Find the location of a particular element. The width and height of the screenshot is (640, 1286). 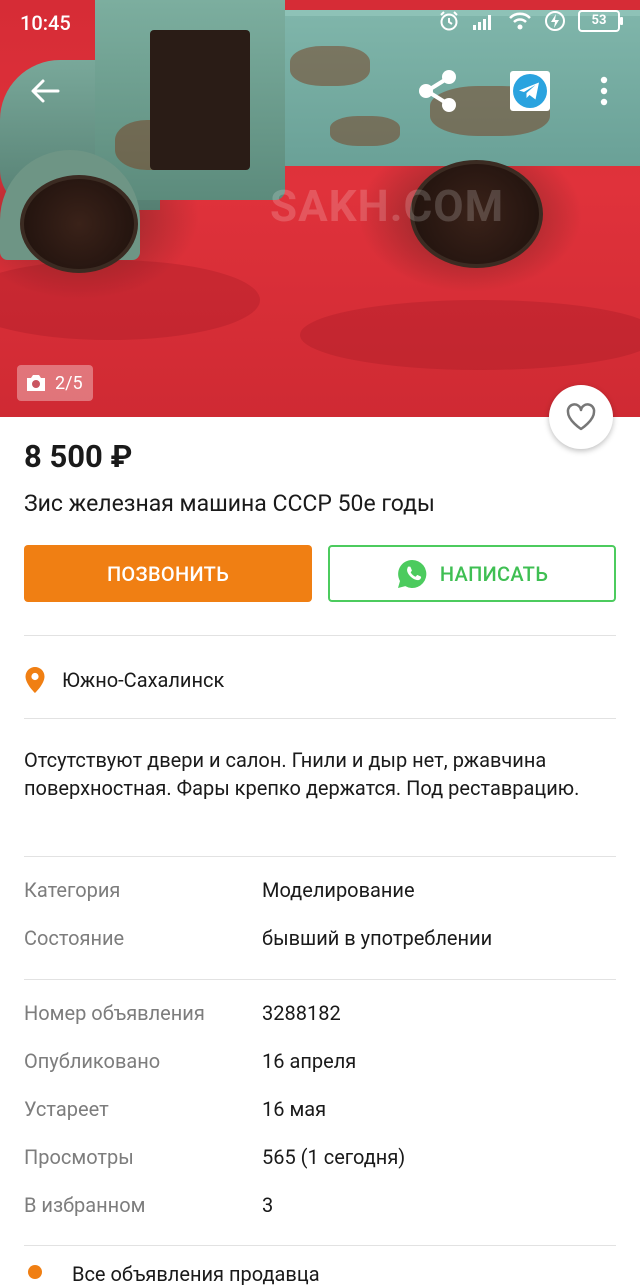

favorites-label: В избранном is located at coordinates (85, 1205).